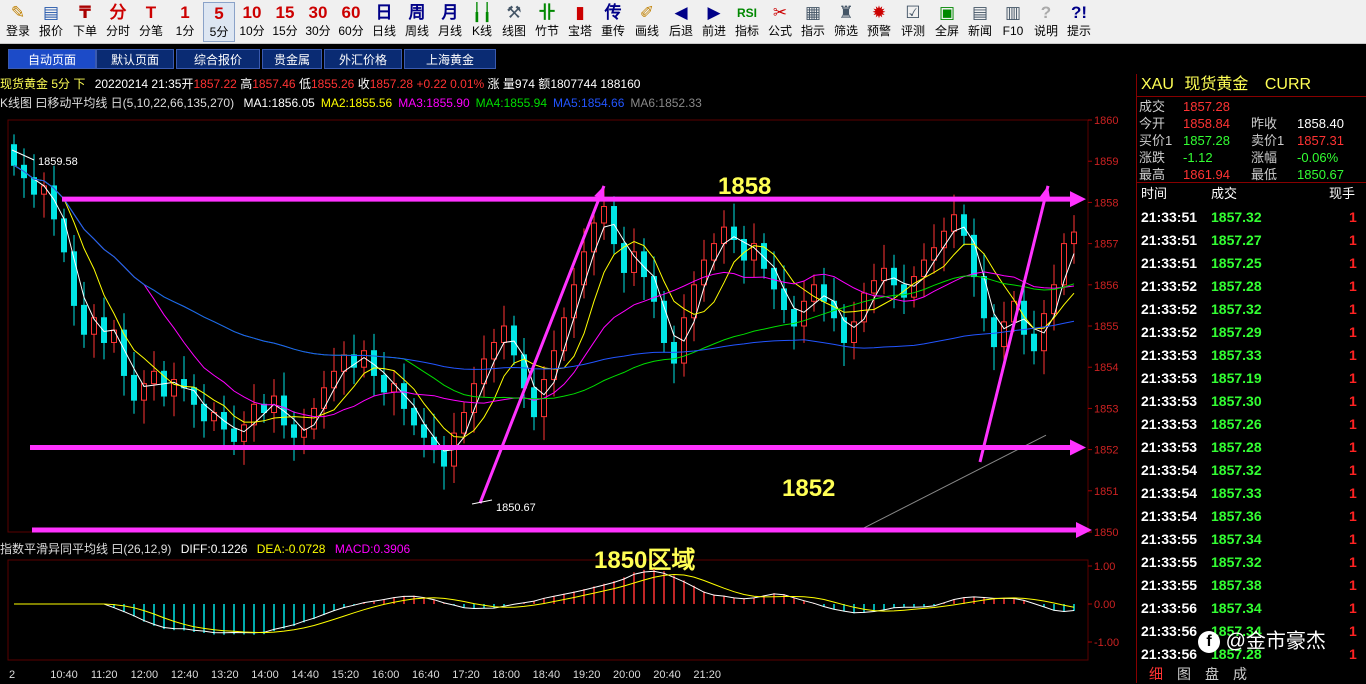 The width and height of the screenshot is (1366, 684). I want to click on amount-label: 额, so click(544, 84).